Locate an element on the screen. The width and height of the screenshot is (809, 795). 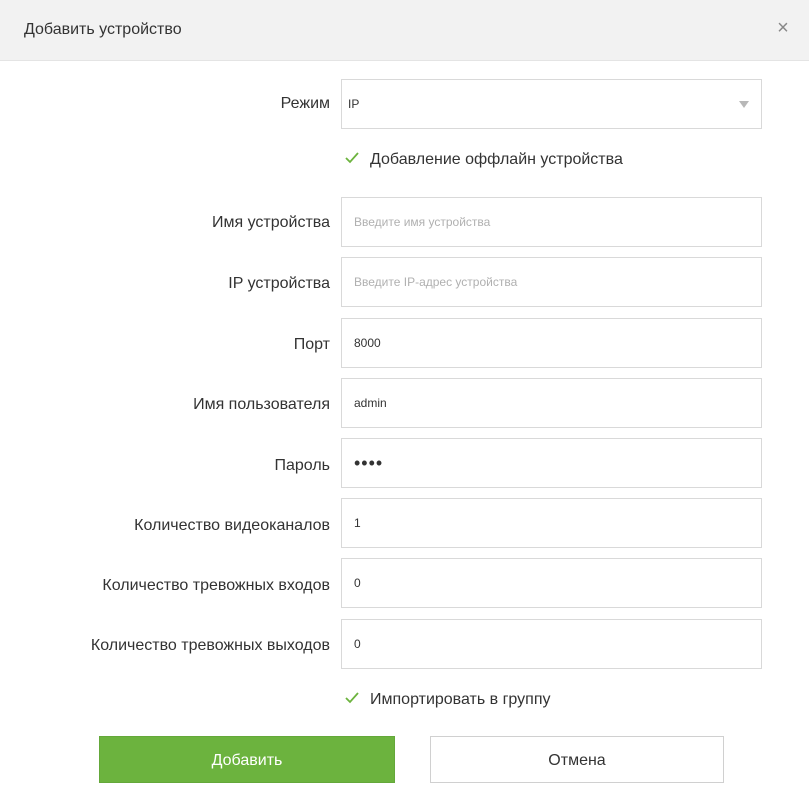
device-name-label: Имя устройства is located at coordinates (270, 222).